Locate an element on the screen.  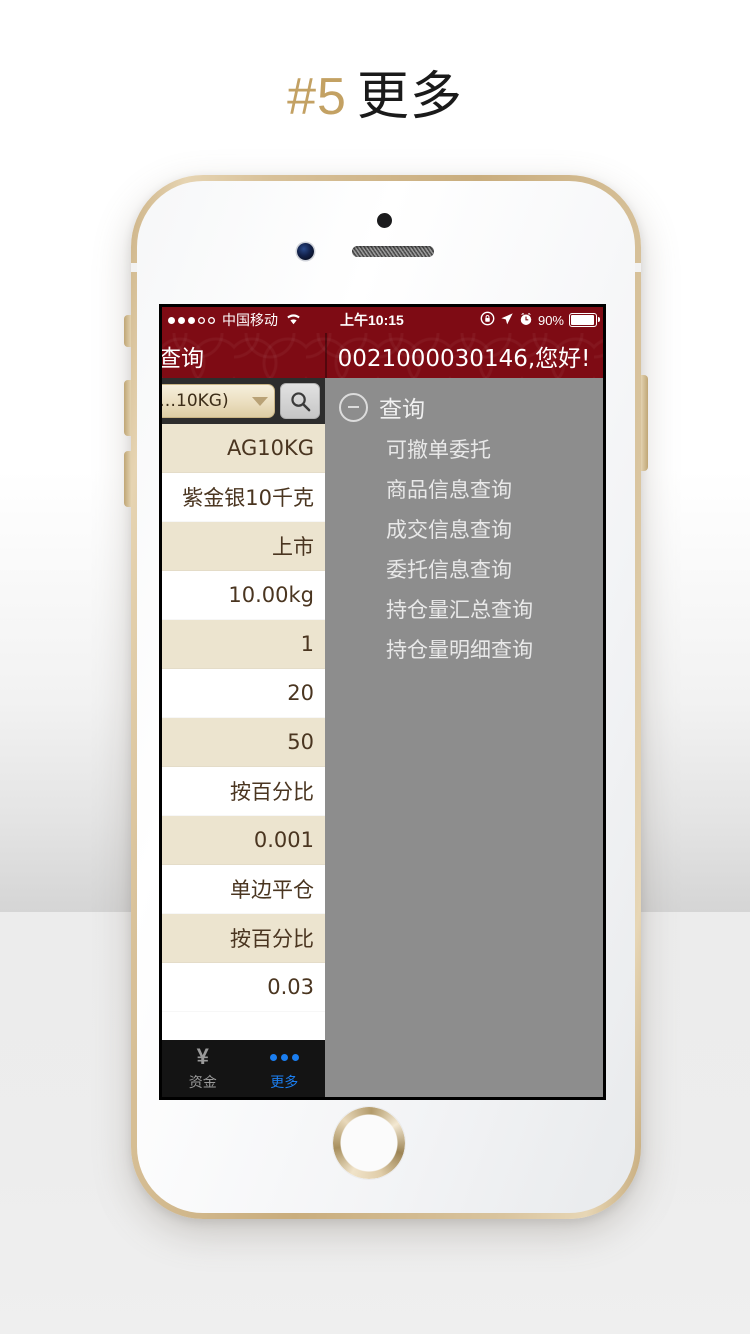
chevron-down-icon is located at coordinates (260, 401).